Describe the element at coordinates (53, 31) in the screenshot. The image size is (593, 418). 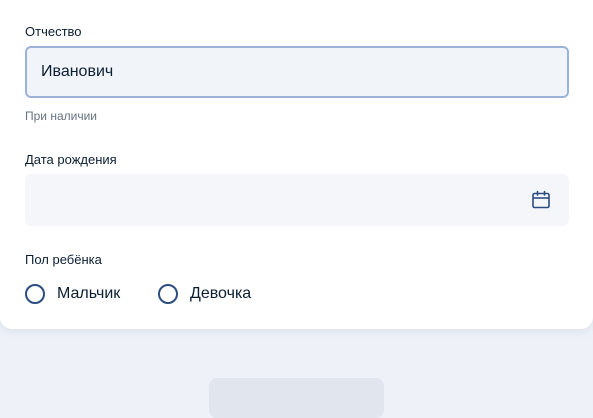
I see `patronymic-label: Отчество` at that location.